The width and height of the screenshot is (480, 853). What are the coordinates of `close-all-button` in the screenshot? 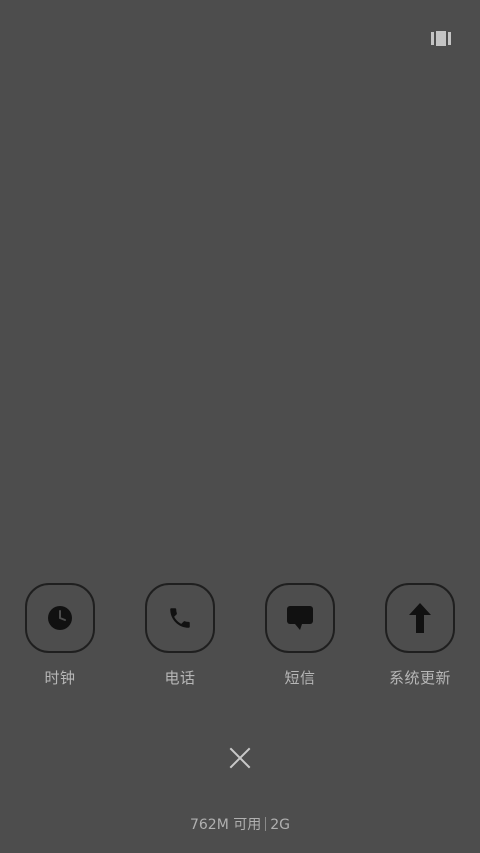 It's located at (240, 758).